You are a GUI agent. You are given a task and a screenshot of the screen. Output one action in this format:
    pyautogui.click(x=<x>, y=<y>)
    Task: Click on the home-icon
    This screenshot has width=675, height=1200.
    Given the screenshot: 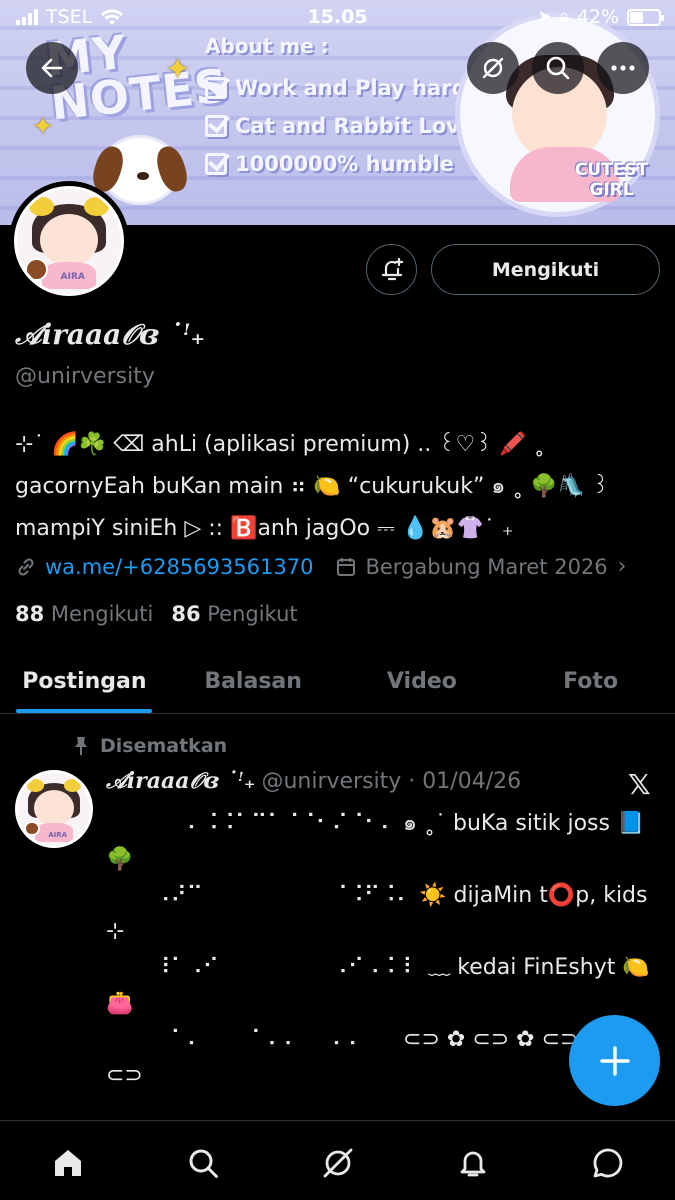 What is the action you would take?
    pyautogui.click(x=67, y=1163)
    